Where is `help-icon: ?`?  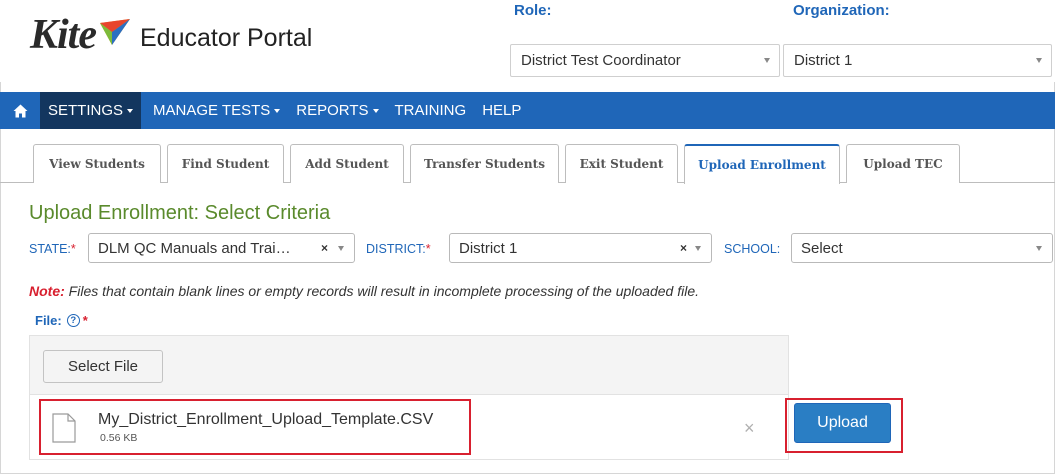 help-icon: ? is located at coordinates (73, 320).